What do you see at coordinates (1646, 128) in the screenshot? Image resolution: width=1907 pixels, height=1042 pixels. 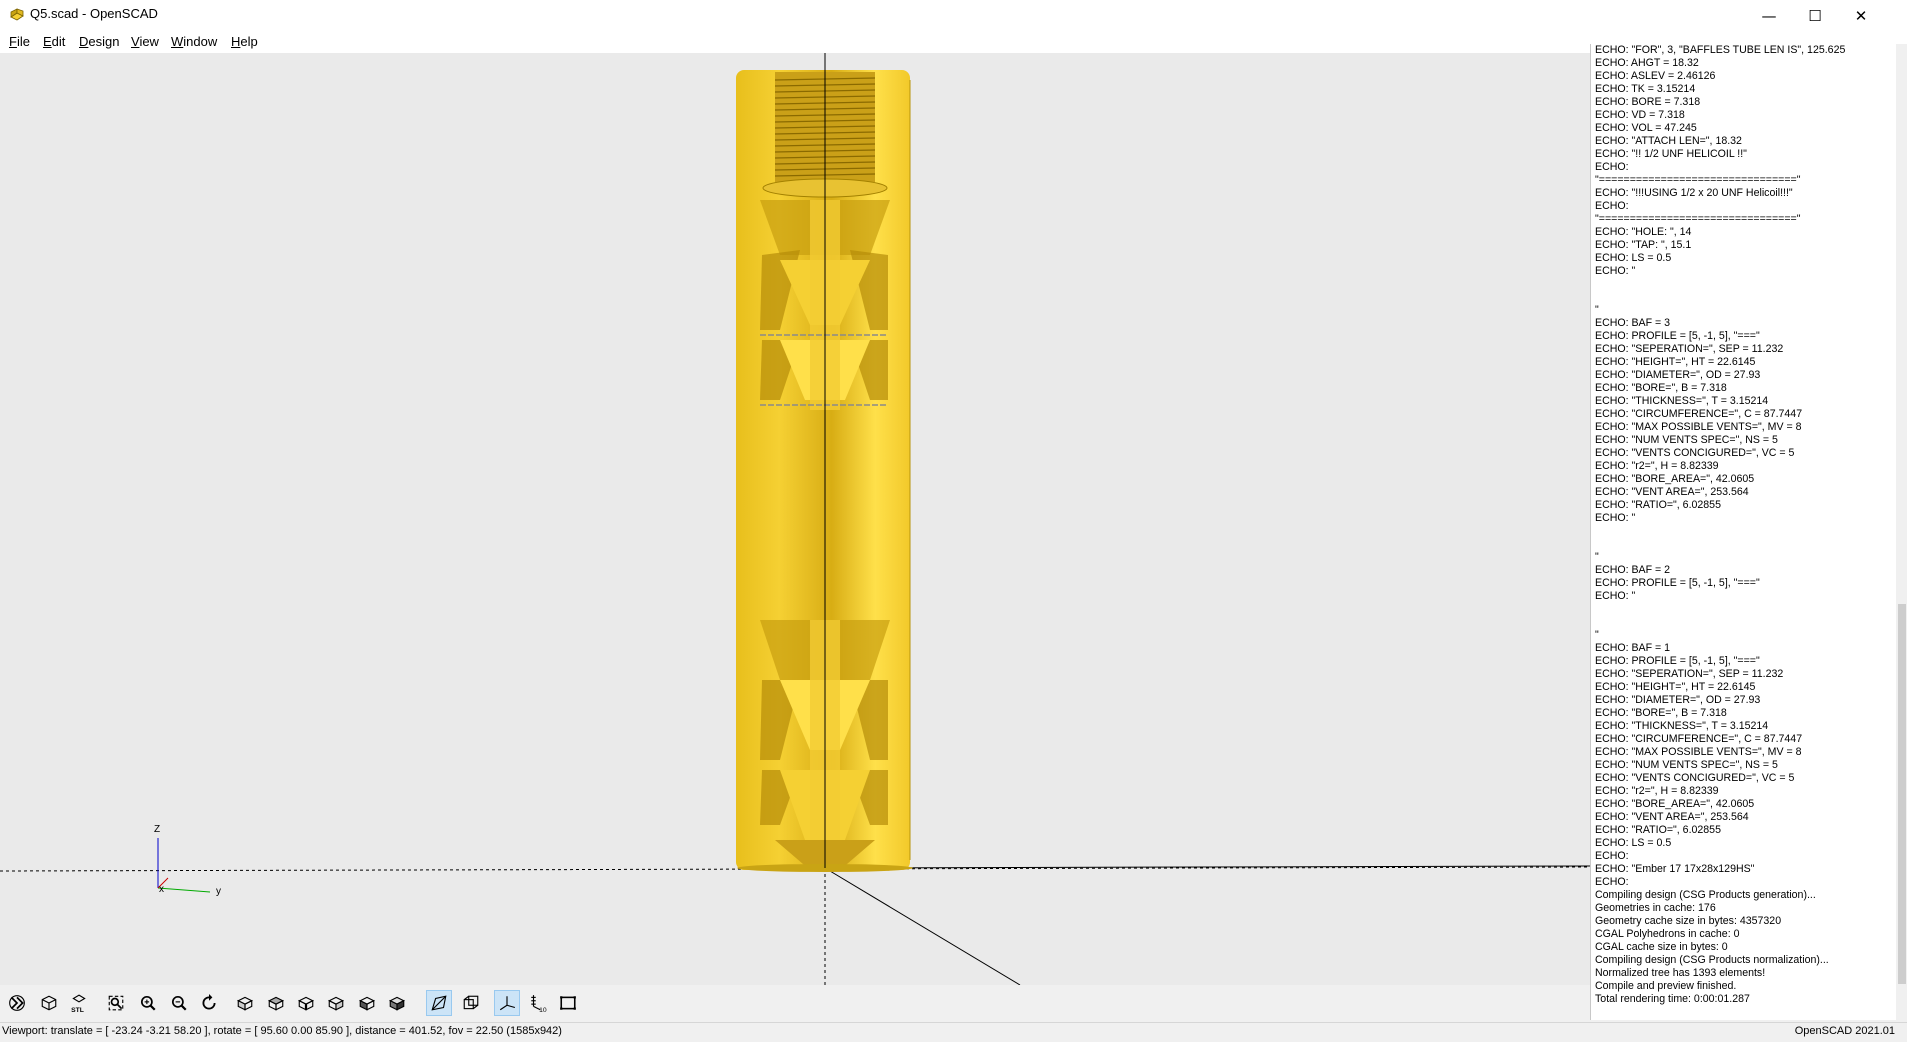 I see `console-line: ECHO: VOL = 47.245` at bounding box center [1646, 128].